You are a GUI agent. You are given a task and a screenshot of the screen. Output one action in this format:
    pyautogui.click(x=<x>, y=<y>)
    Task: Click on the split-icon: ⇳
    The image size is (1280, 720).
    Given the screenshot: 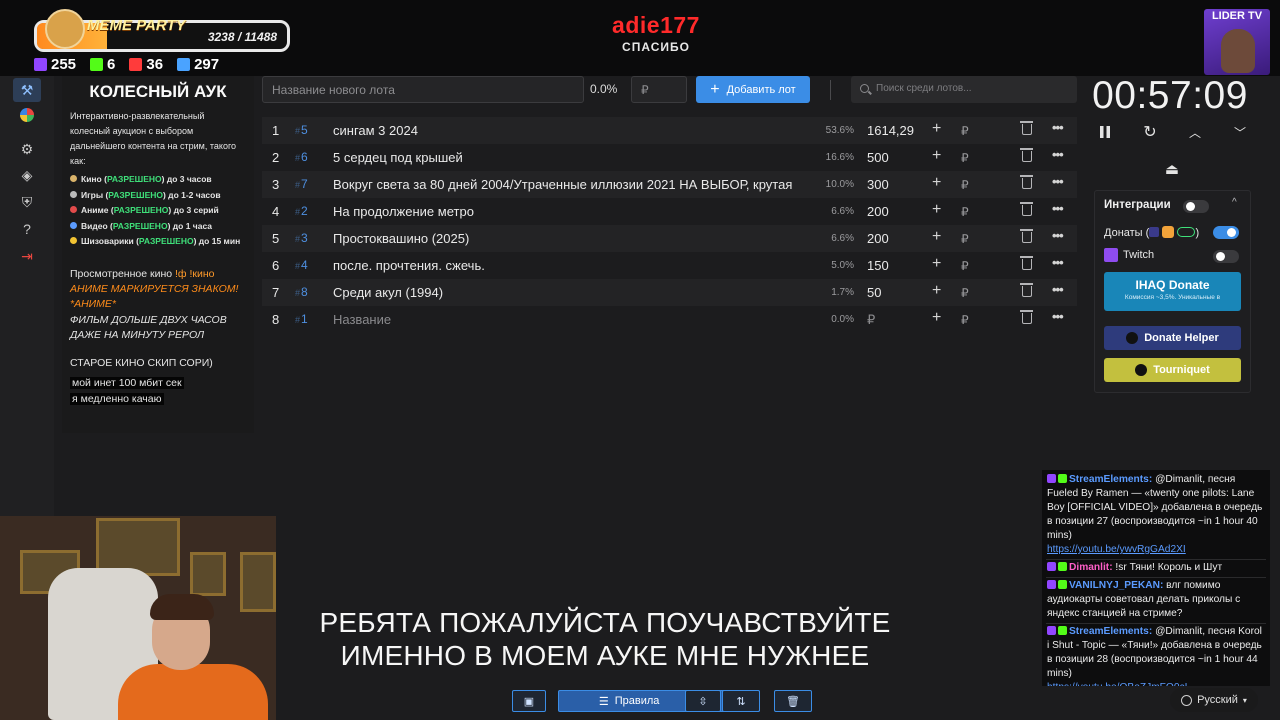 What is the action you would take?
    pyautogui.click(x=703, y=701)
    